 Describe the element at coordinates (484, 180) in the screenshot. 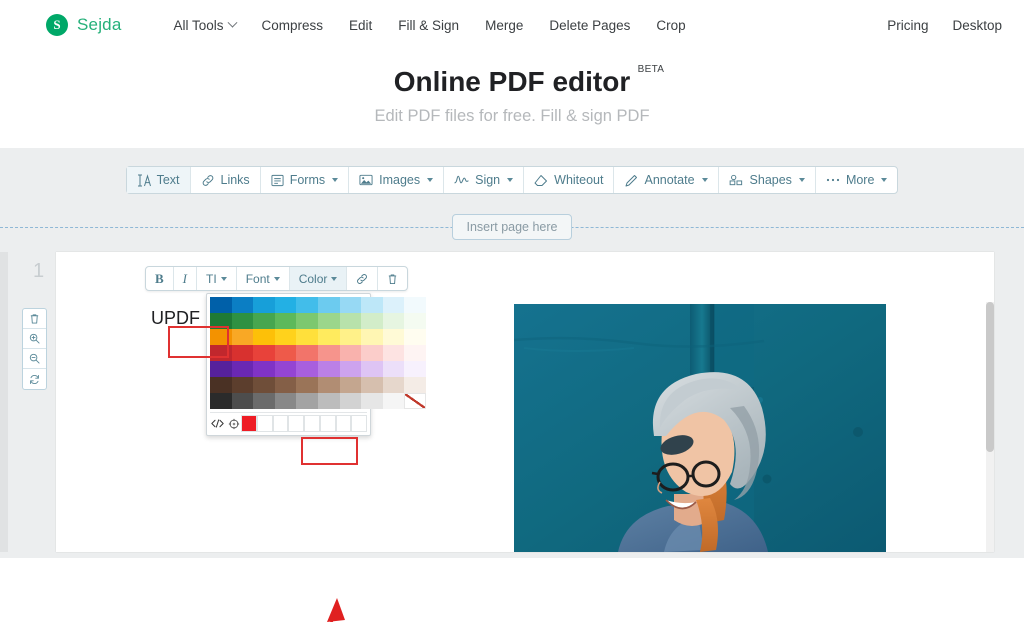

I see `tool-button-sign: Sign` at that location.